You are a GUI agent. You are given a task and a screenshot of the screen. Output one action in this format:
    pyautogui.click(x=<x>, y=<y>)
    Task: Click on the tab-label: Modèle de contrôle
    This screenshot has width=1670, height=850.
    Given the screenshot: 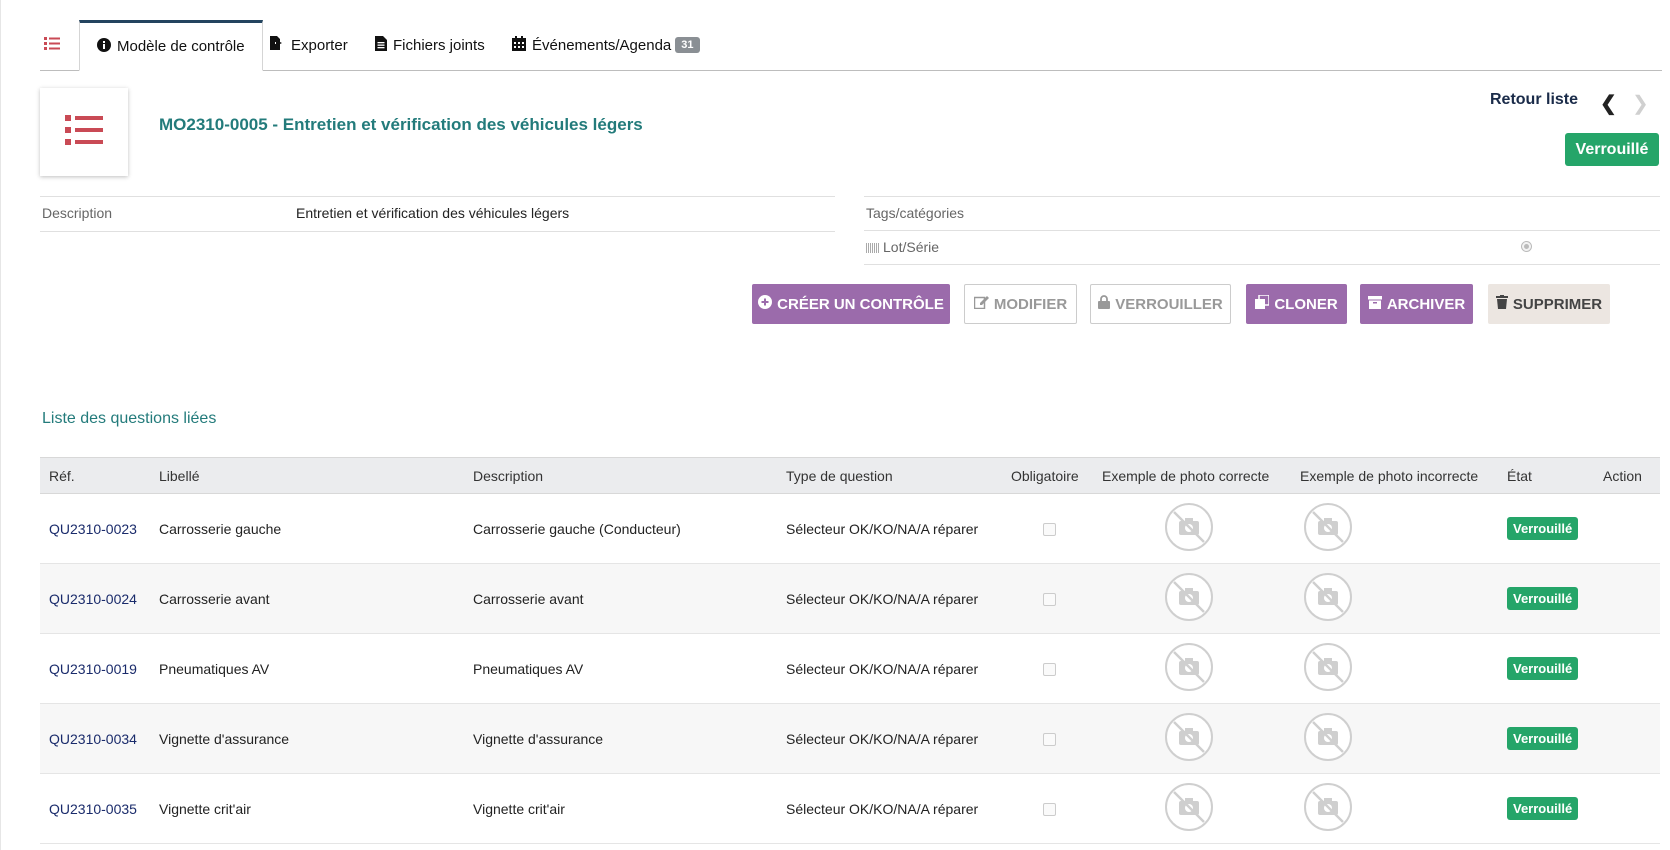 What is the action you would take?
    pyautogui.click(x=181, y=46)
    